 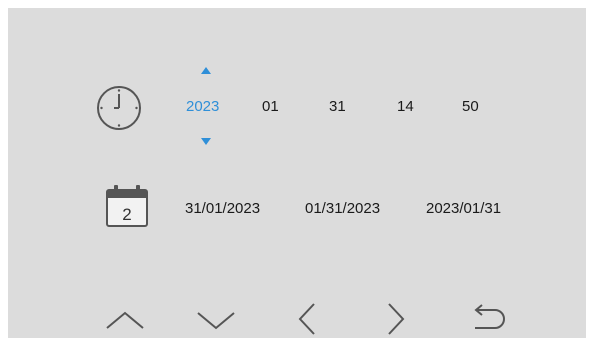 What do you see at coordinates (119, 108) in the screenshot?
I see `clock-icon` at bounding box center [119, 108].